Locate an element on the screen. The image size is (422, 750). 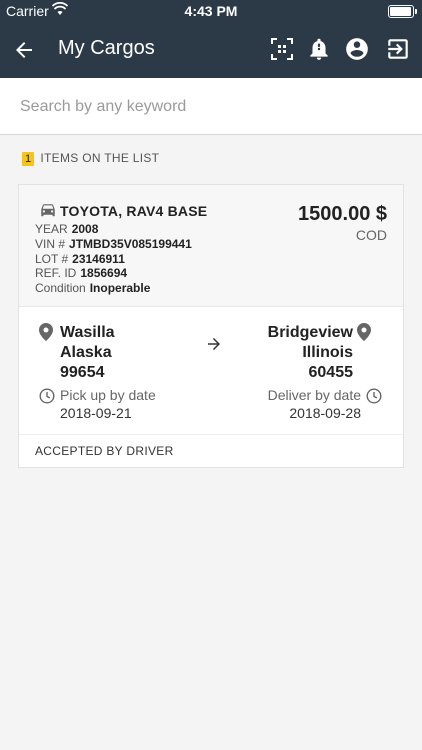
pickup-location: Wasilla Alaska 99654 is located at coordinates (87, 353).